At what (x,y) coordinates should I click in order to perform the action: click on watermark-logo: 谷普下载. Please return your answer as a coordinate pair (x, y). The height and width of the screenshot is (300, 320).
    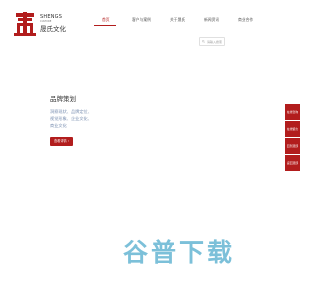
    Looking at the image, I should click on (179, 252).